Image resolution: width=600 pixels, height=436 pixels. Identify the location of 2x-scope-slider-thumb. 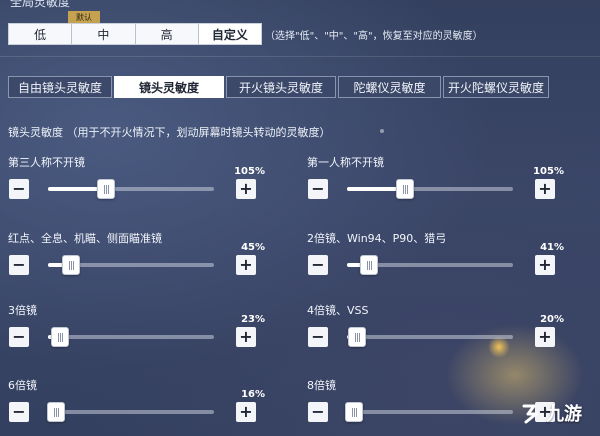
(368, 265).